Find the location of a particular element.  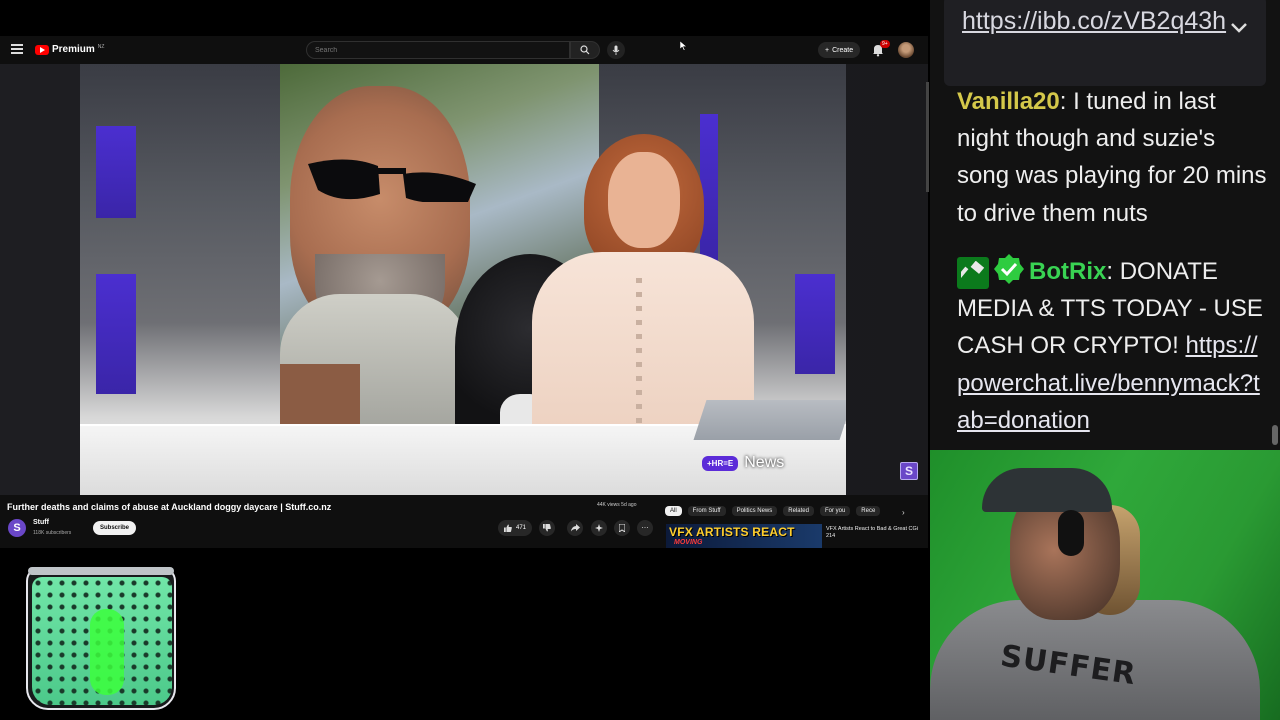

chip-politics-news: Politics News is located at coordinates (754, 511).